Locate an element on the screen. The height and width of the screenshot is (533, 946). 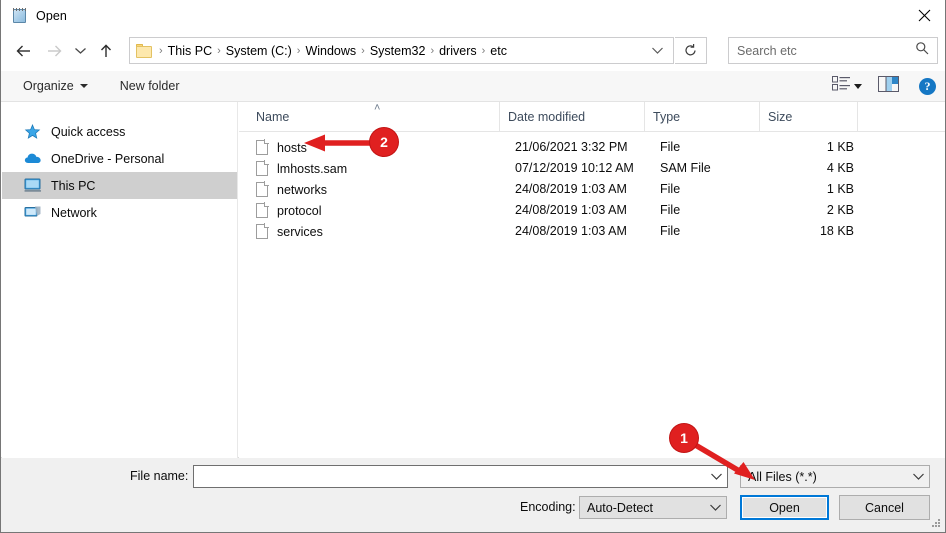
file-type-cell: SAM File is located at coordinates (685, 168).